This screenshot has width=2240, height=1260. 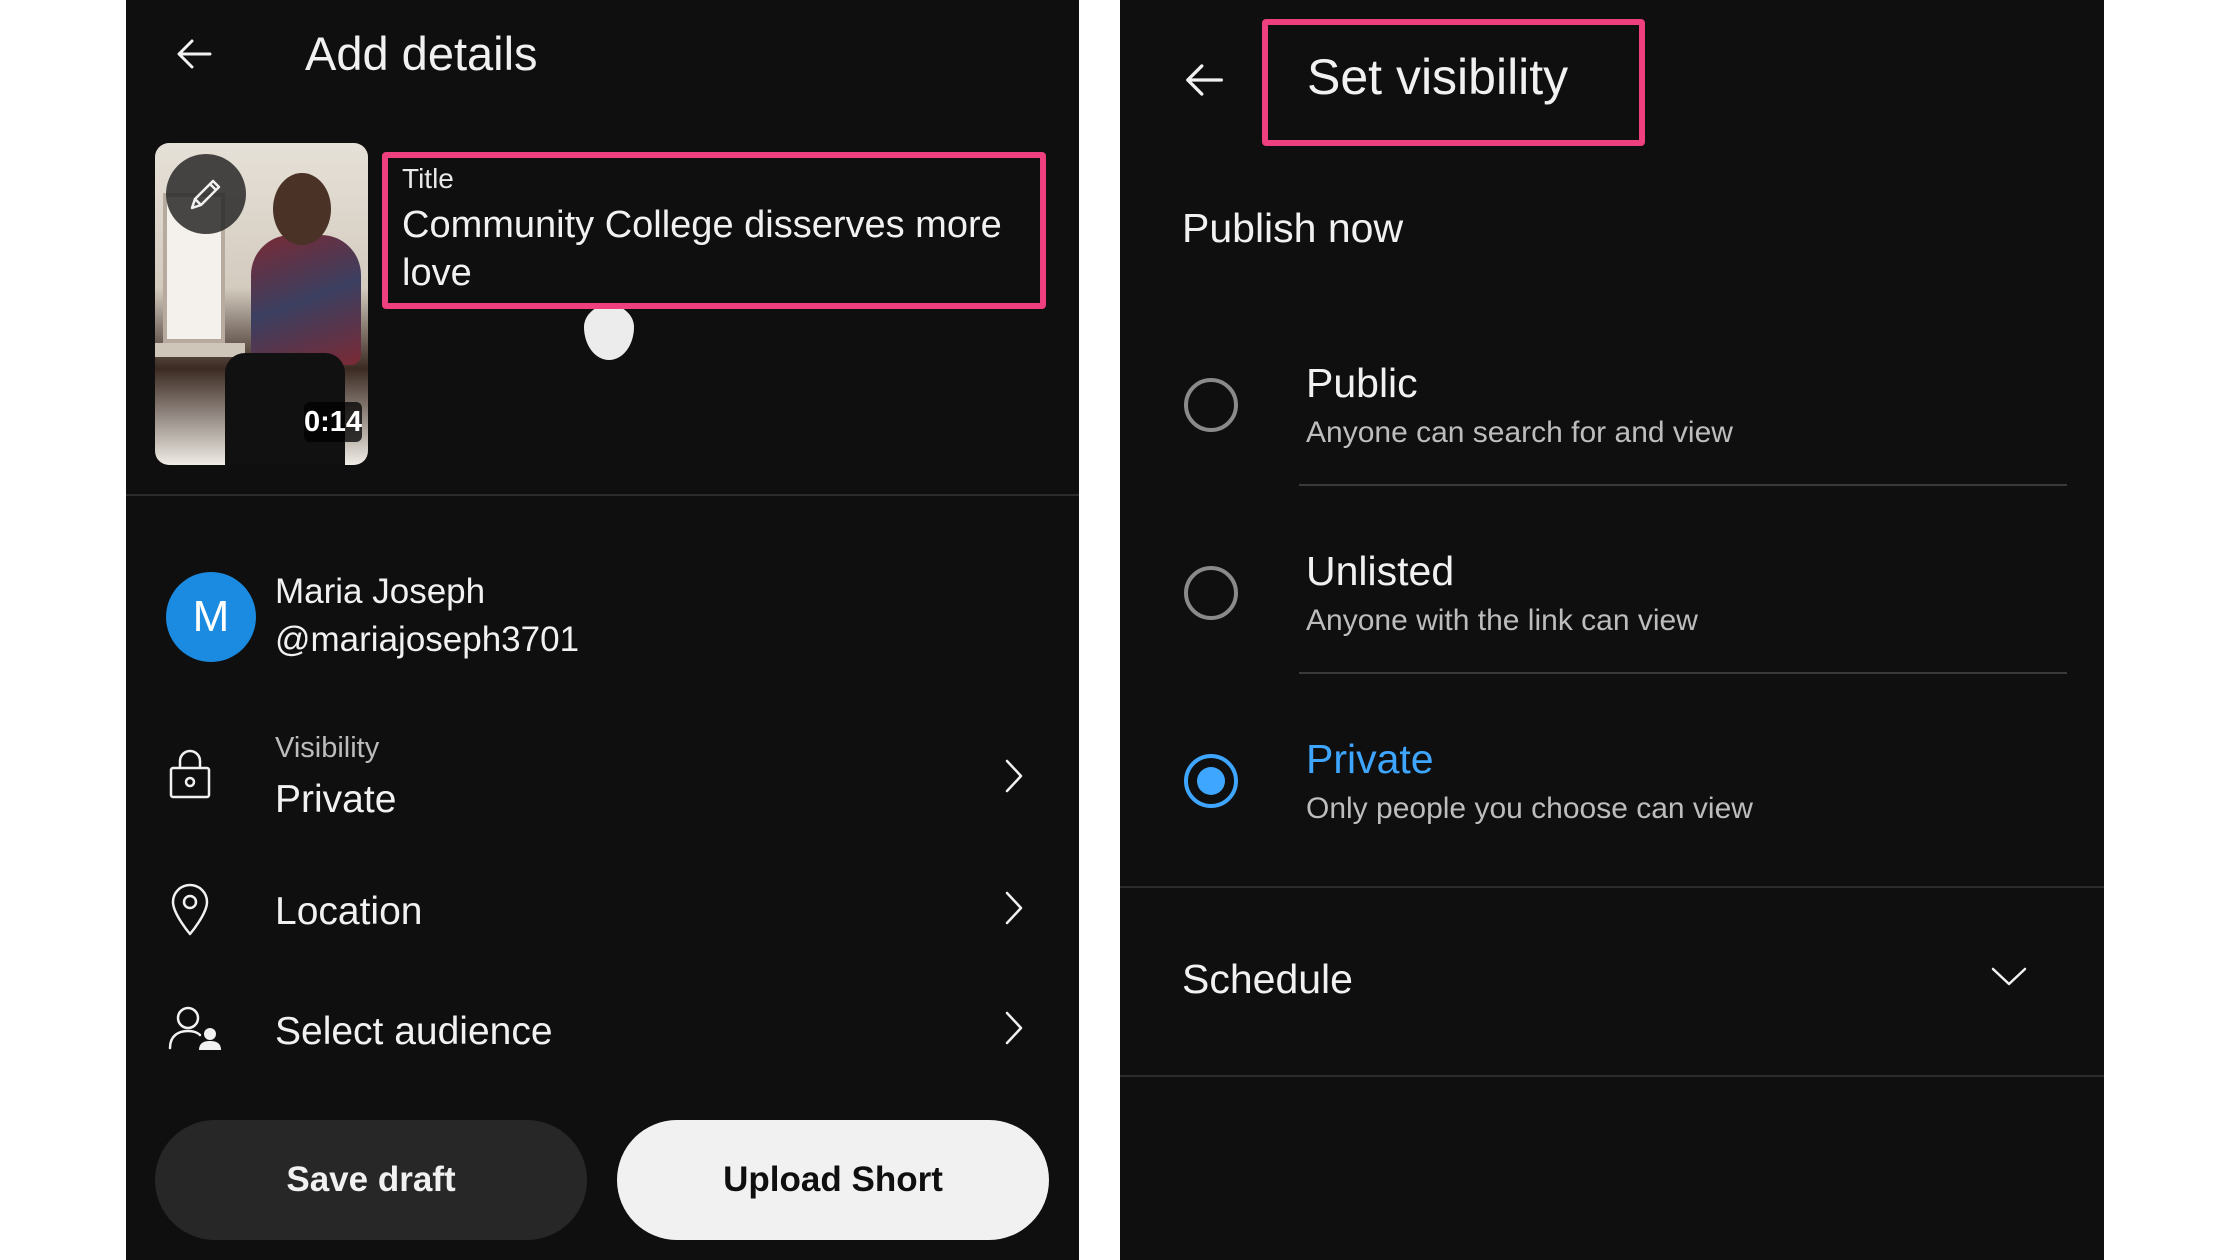 I want to click on location-row-label: Location, so click(x=349, y=911).